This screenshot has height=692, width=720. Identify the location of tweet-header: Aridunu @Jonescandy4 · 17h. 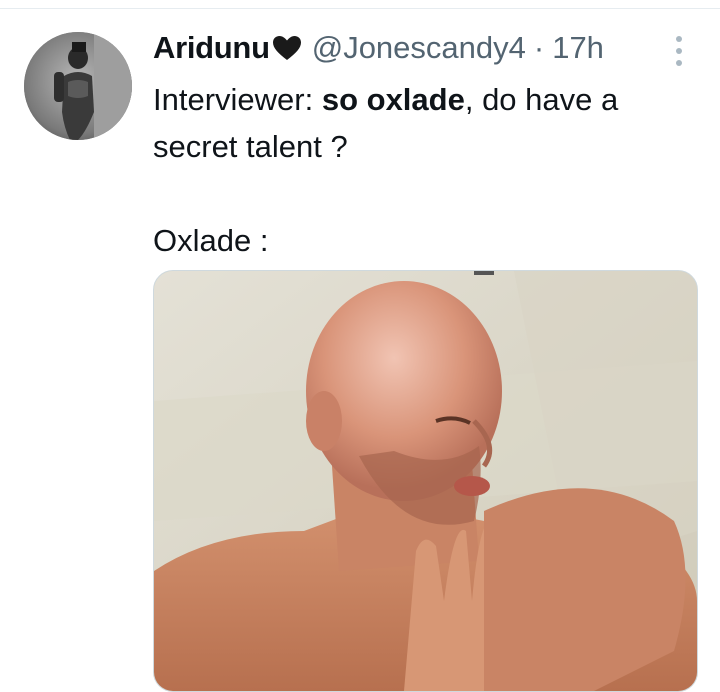
(378, 48).